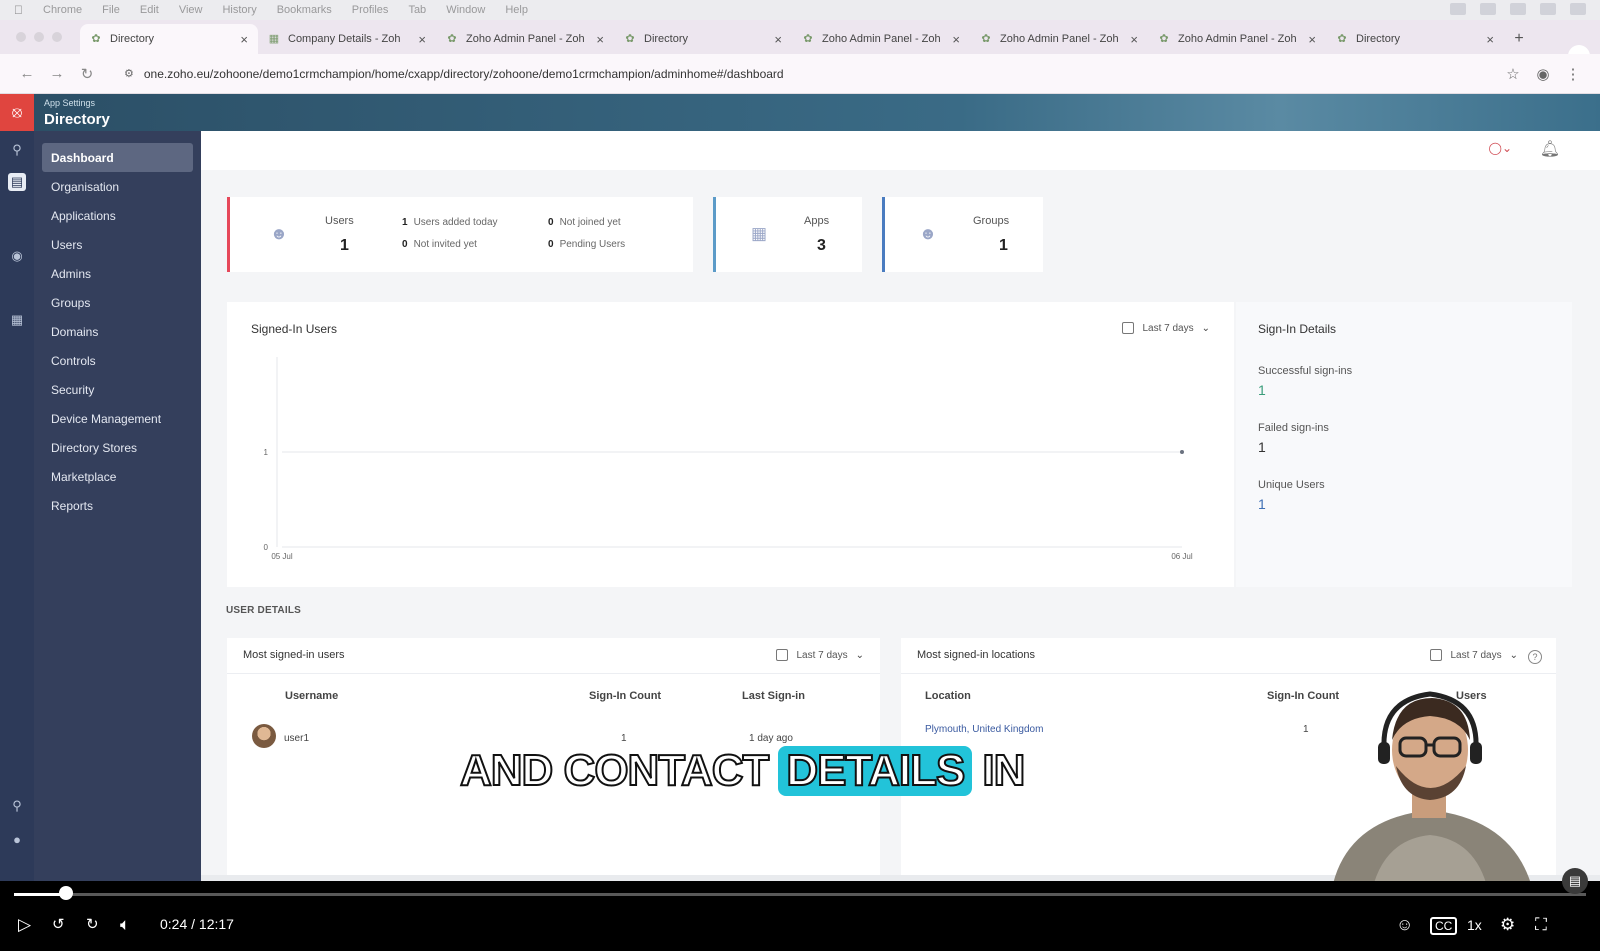  Describe the element at coordinates (39, 37) in the screenshot. I see `minimize-window-button` at that location.